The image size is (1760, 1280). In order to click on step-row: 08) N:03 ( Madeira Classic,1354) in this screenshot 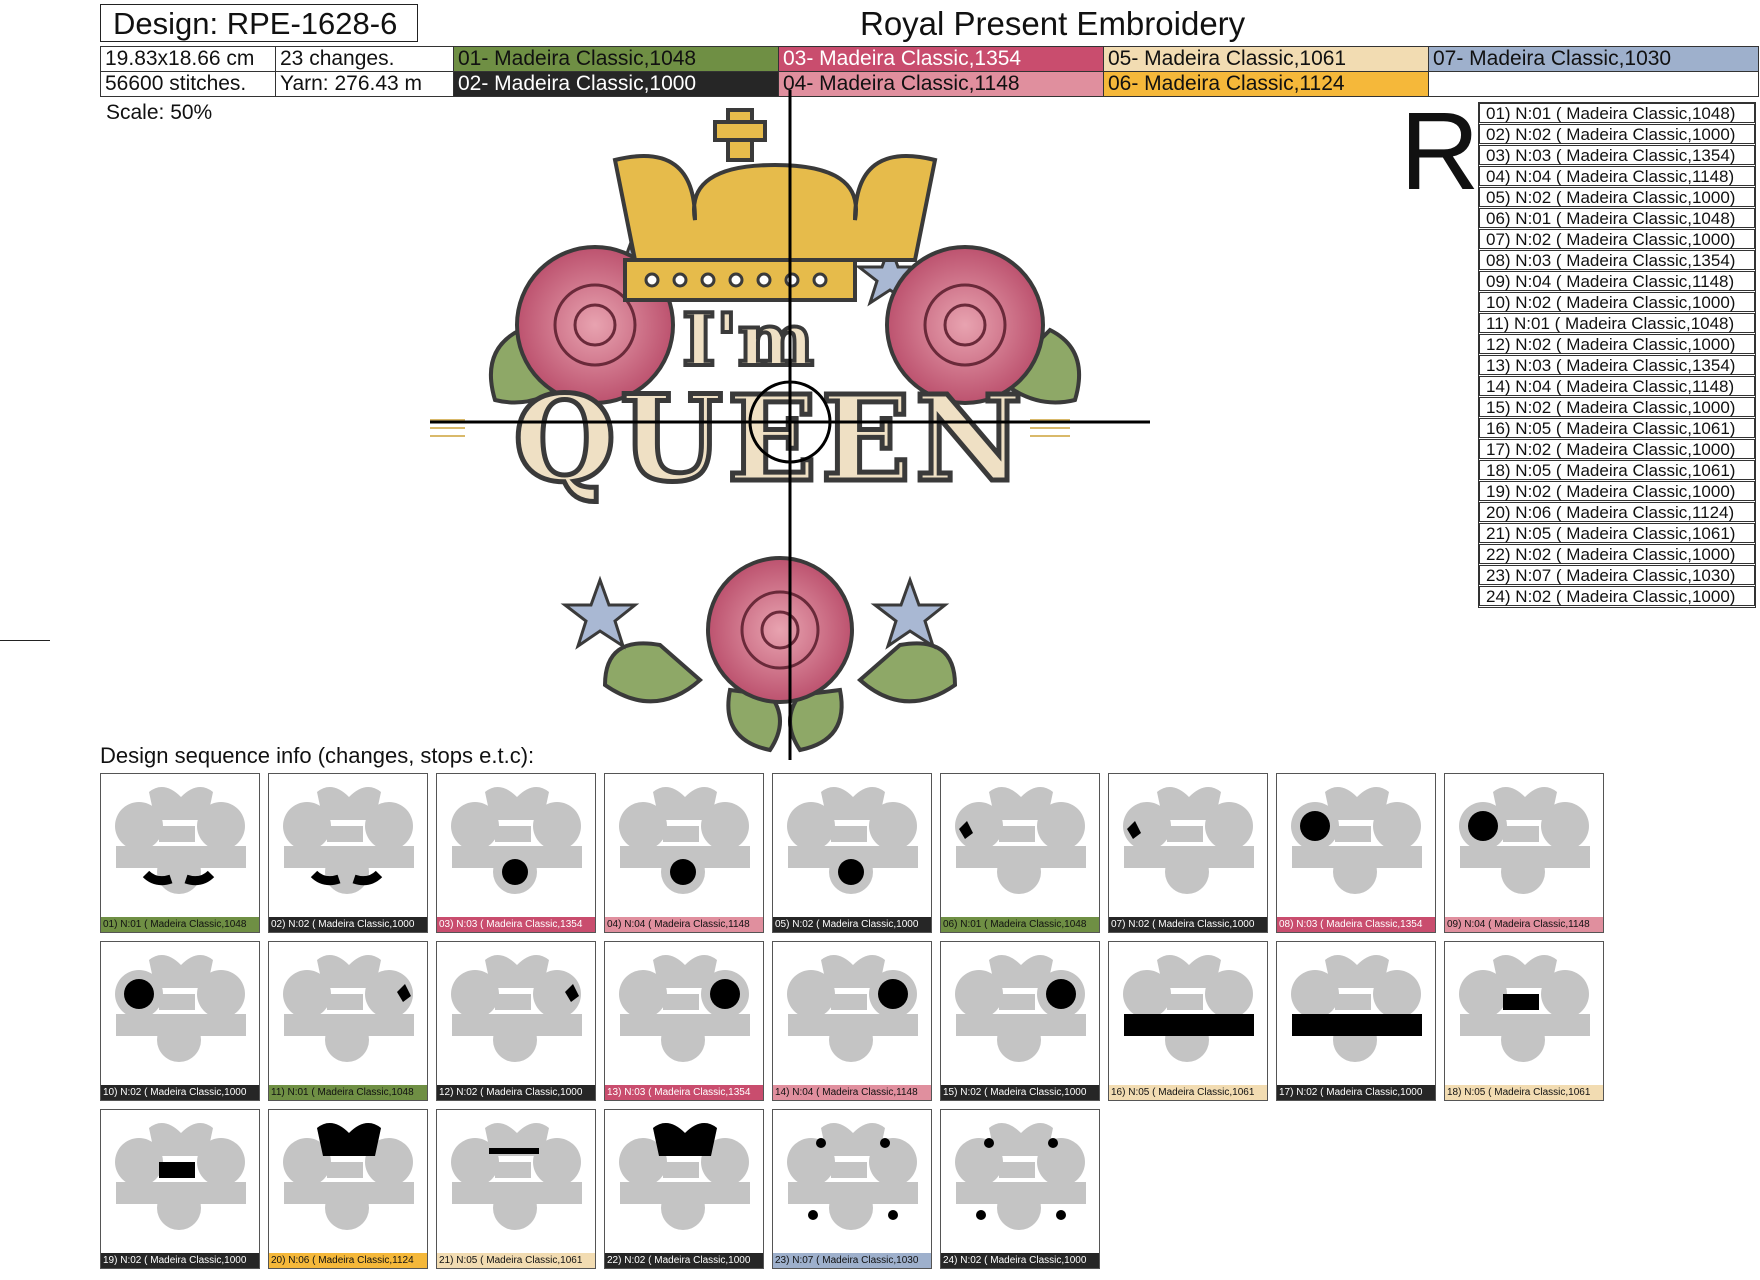, I will do `click(1617, 260)`.